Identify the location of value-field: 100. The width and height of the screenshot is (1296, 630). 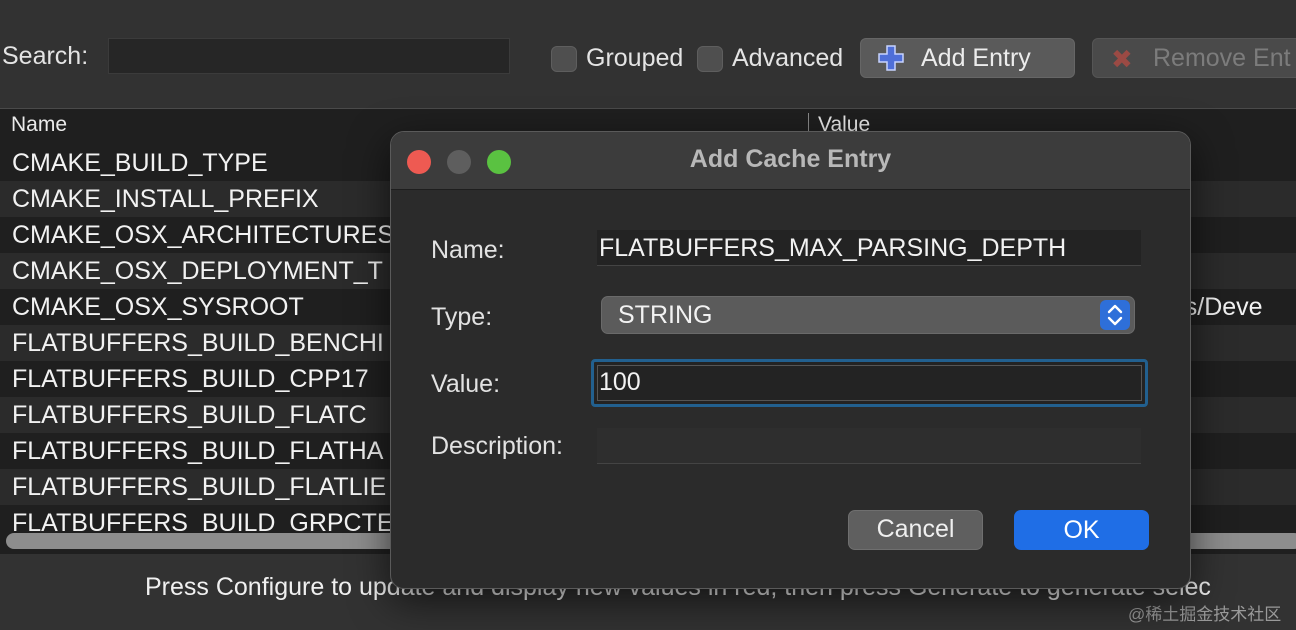
(869, 383).